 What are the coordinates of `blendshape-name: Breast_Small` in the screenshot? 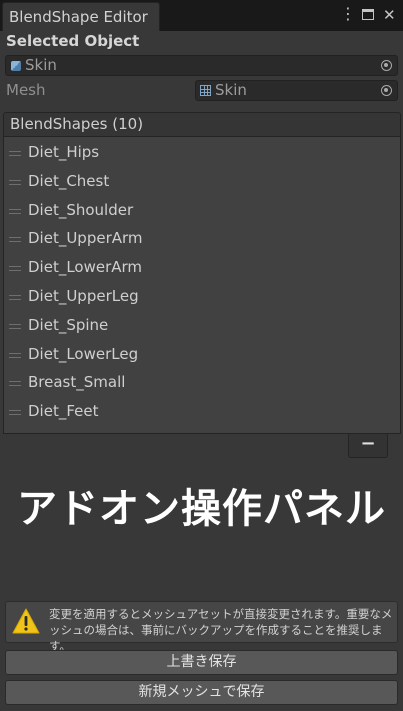 It's located at (77, 382).